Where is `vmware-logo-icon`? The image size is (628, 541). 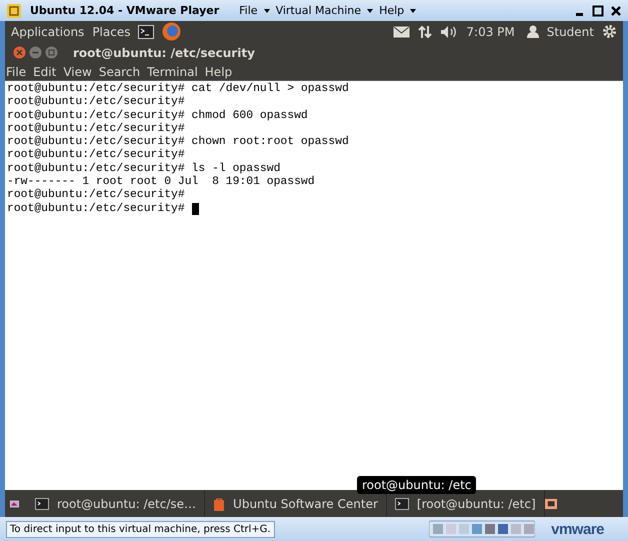
vmware-logo-icon is located at coordinates (14, 10).